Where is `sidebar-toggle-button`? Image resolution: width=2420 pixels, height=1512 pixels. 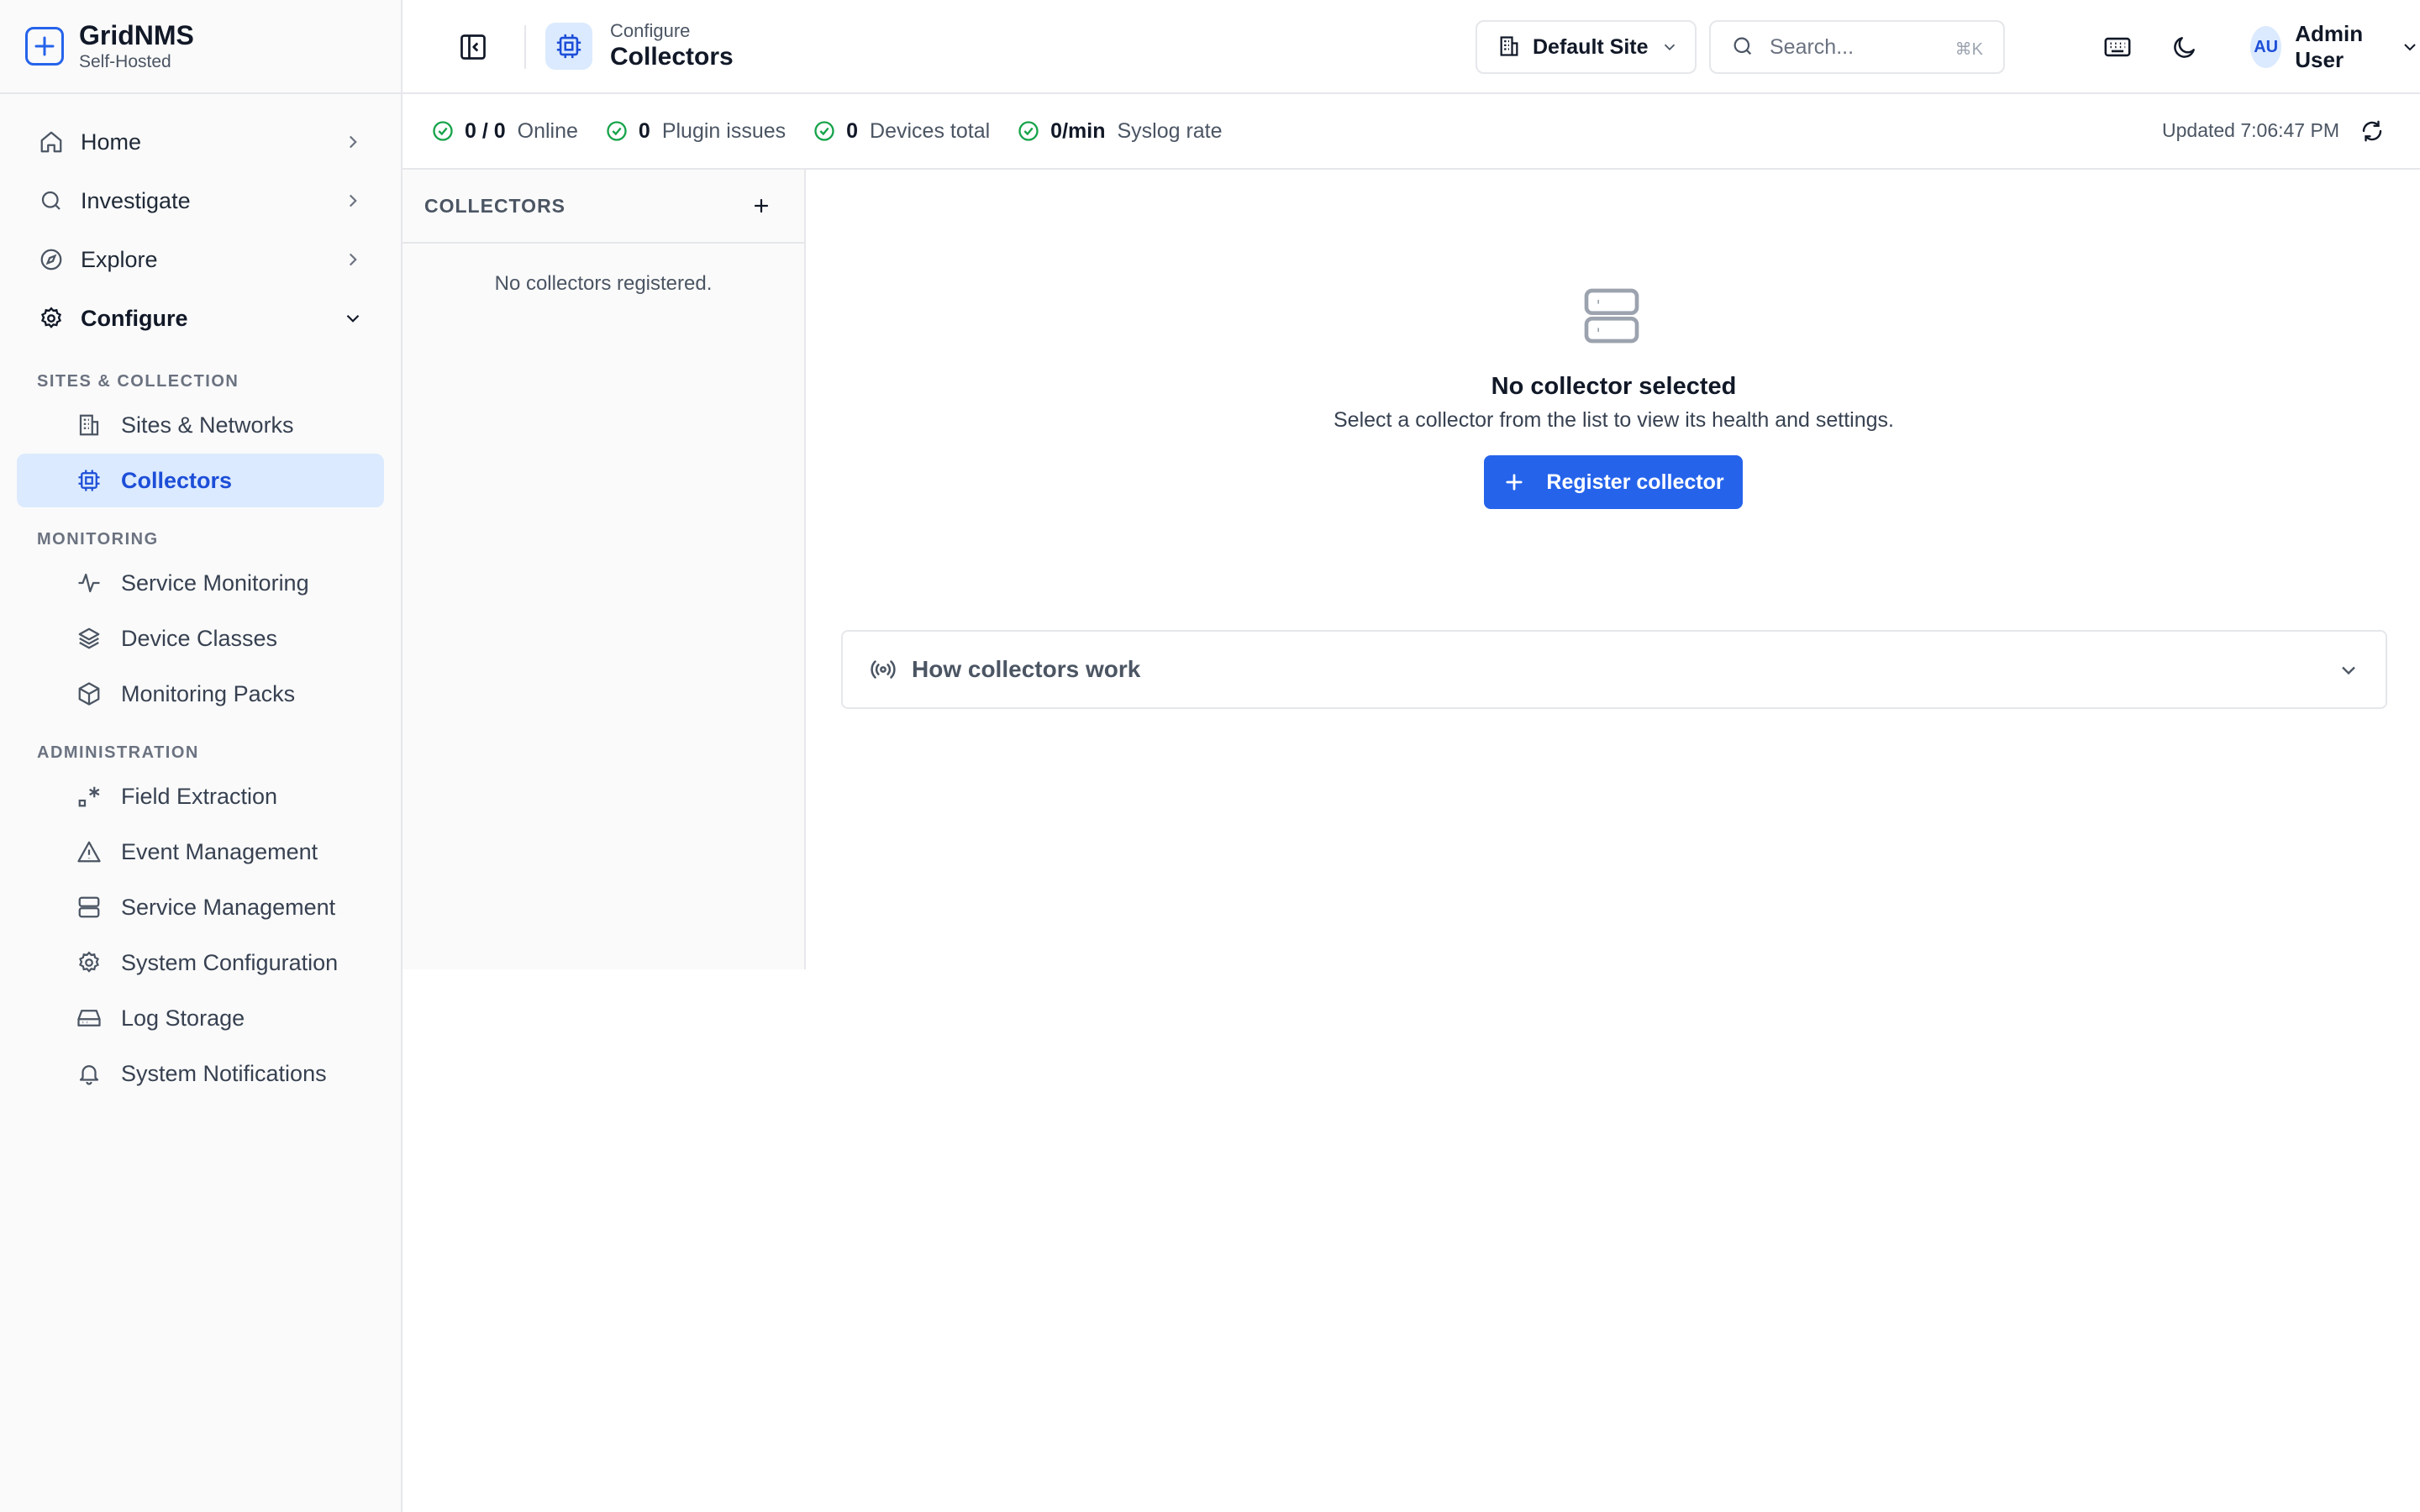
sidebar-toggle-button is located at coordinates (473, 47).